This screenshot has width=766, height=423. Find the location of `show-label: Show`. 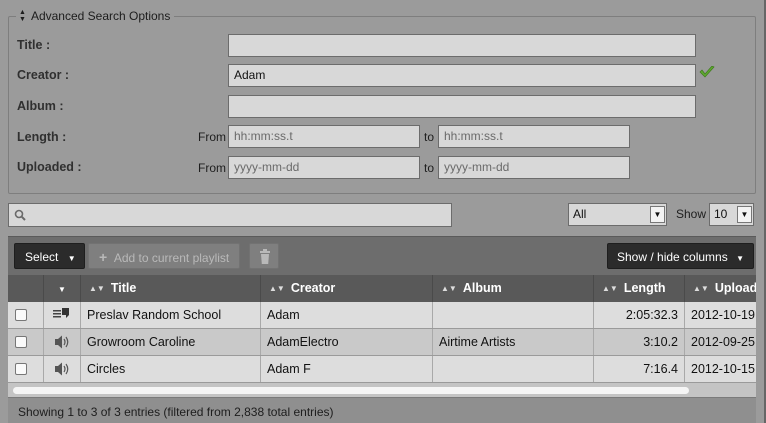

show-label: Show is located at coordinates (691, 214).